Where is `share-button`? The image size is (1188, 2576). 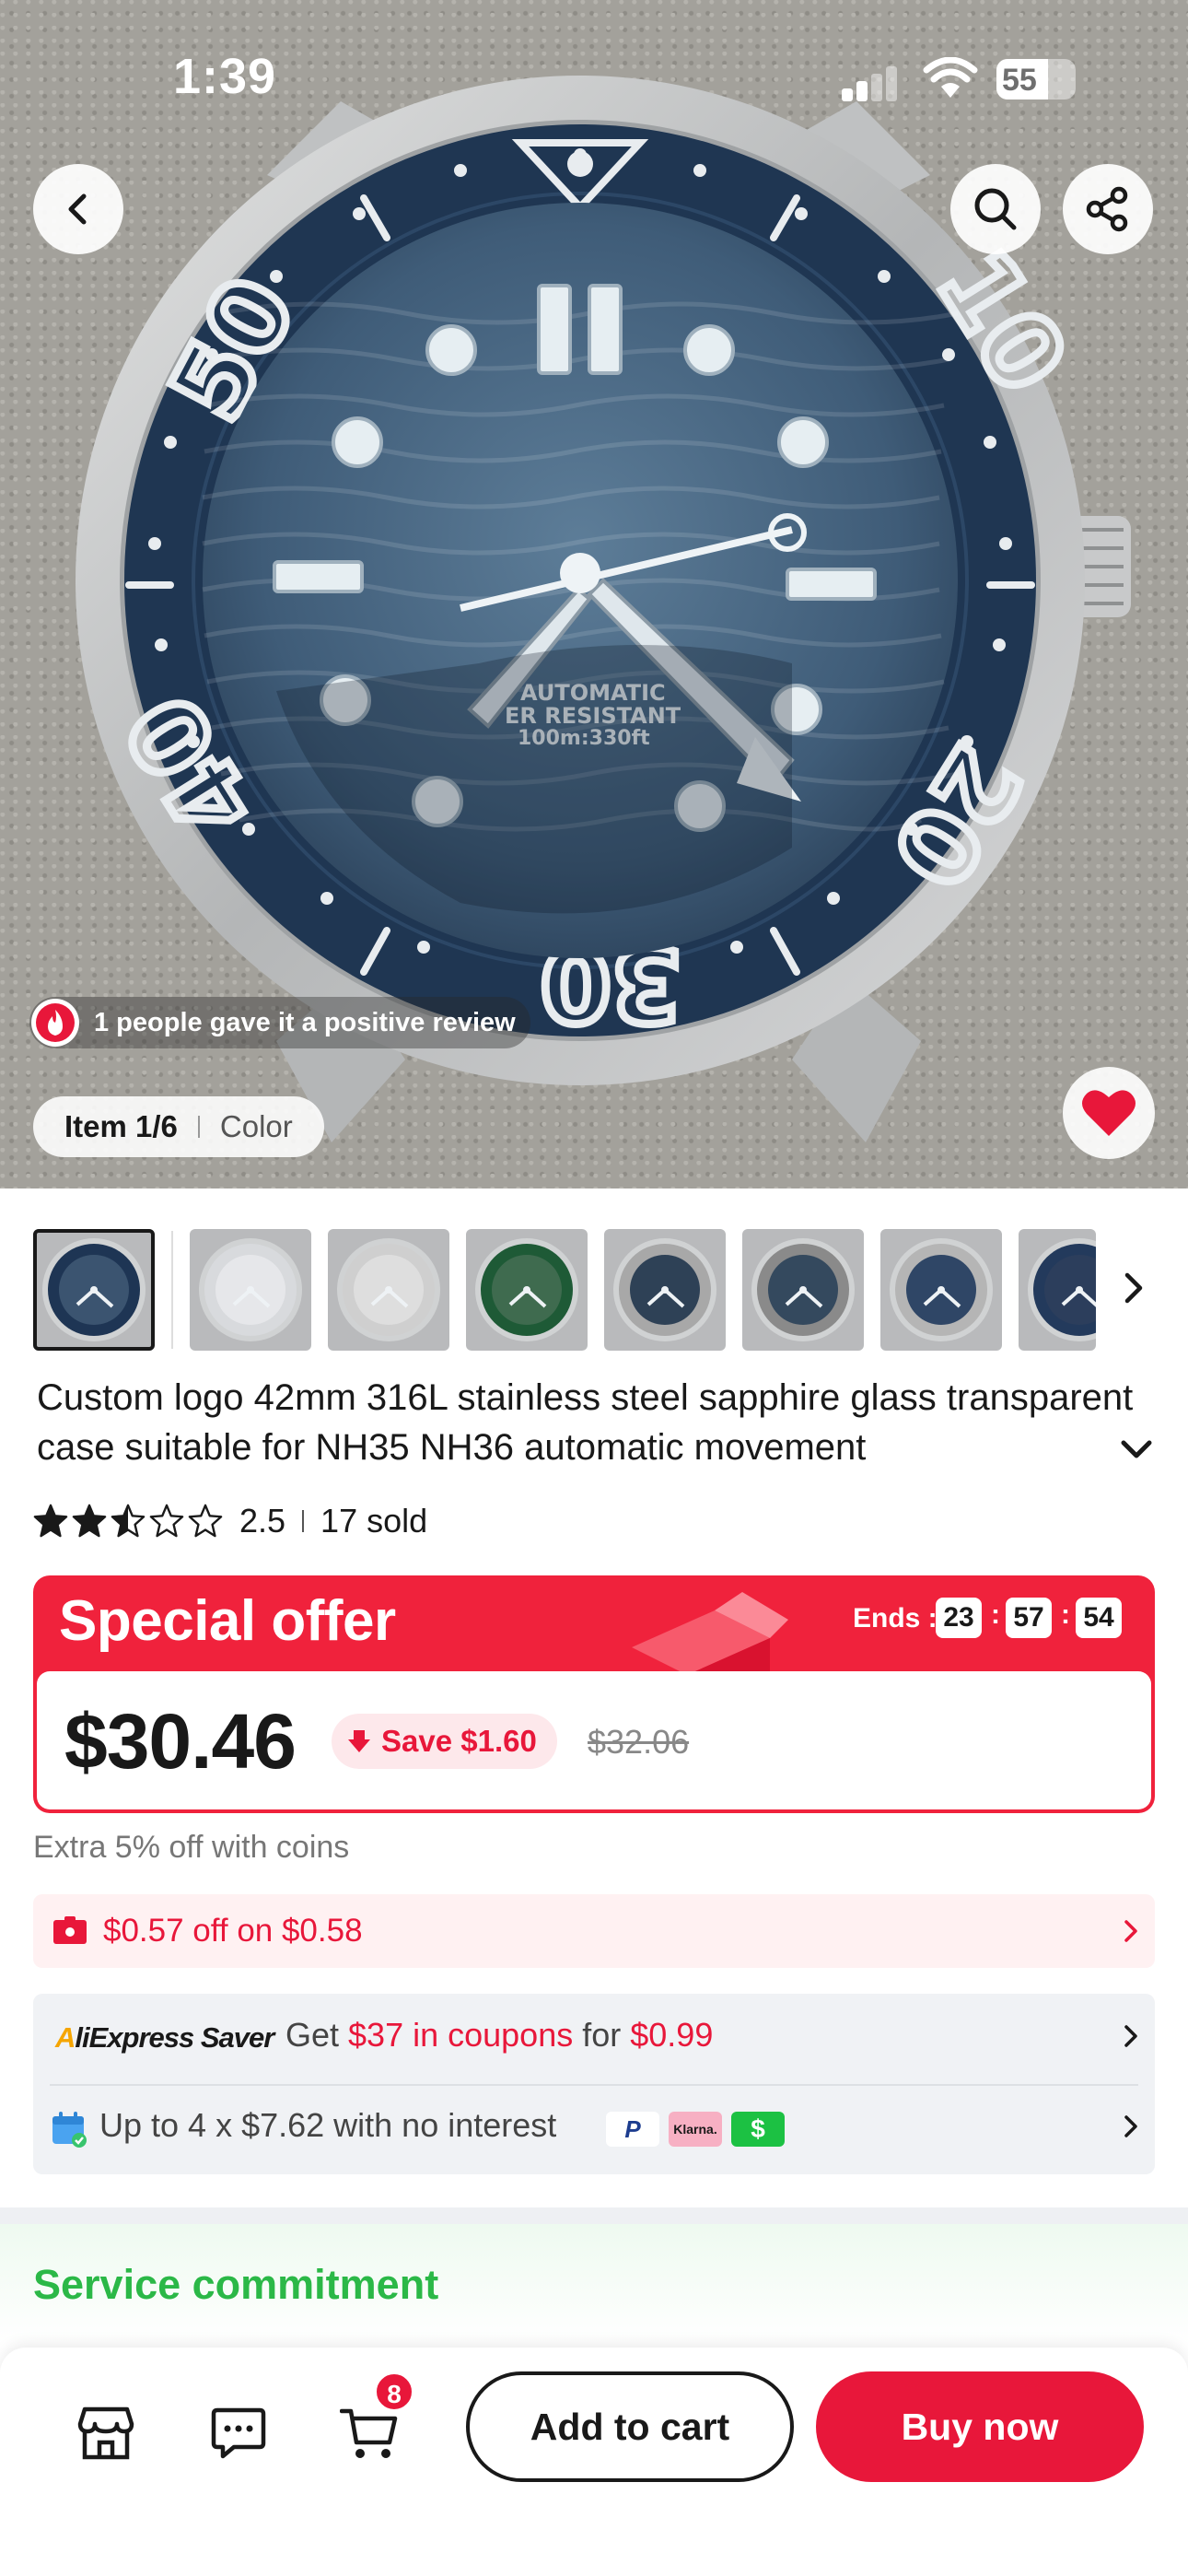 share-button is located at coordinates (1108, 209).